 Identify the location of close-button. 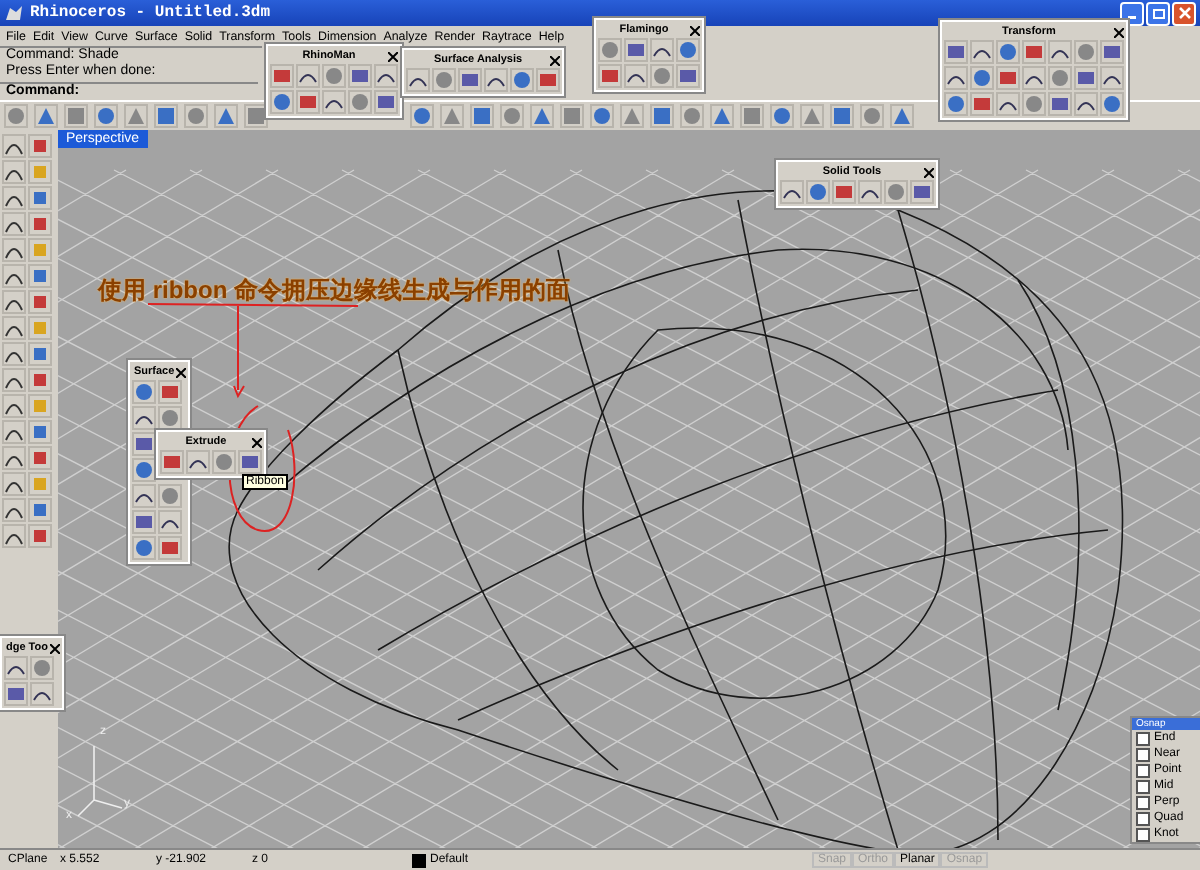
(1184, 13).